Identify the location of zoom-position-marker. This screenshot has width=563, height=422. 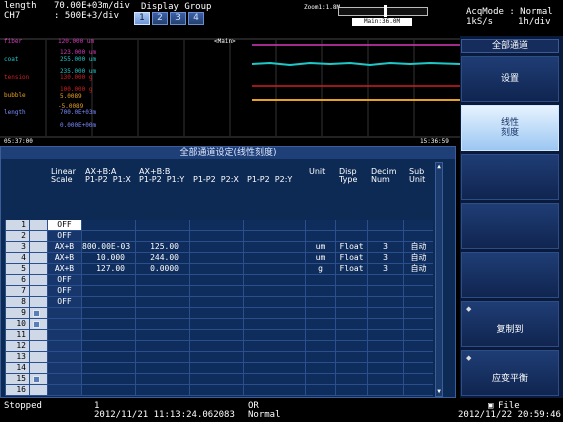
(385, 11).